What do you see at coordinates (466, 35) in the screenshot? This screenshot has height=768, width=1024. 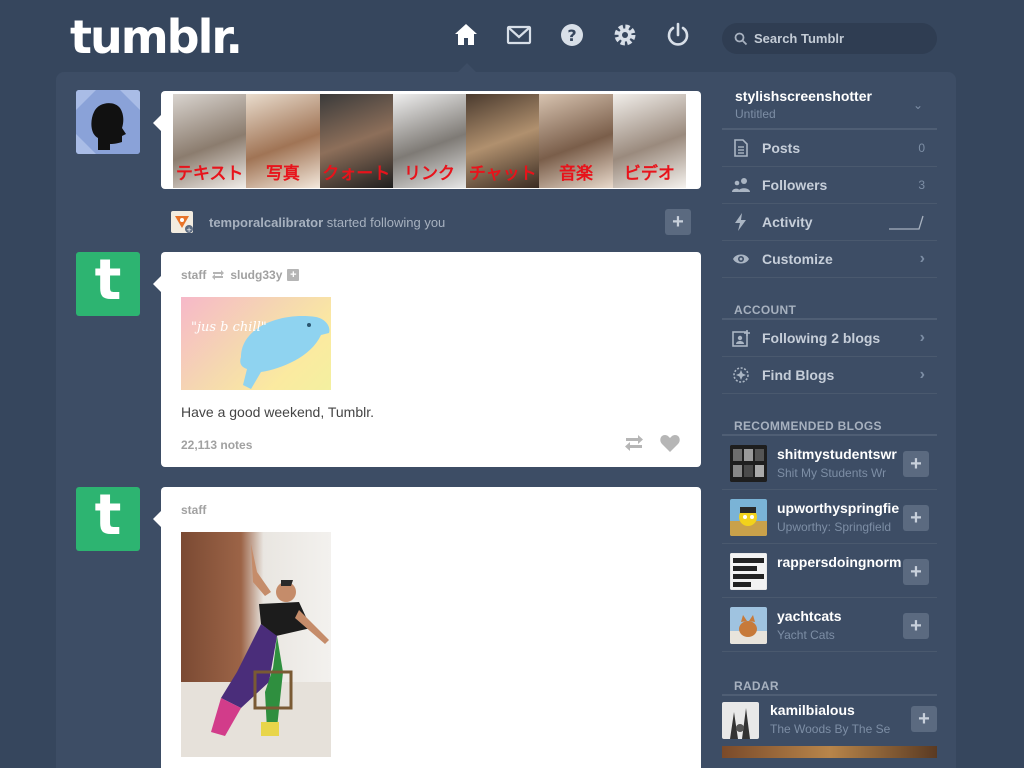 I see `home-icon` at bounding box center [466, 35].